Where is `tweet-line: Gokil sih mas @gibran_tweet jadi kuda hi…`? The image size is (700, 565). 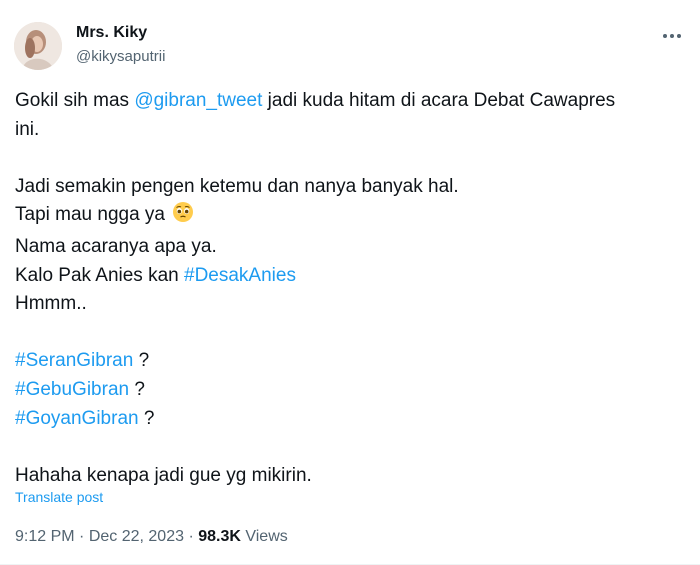 tweet-line: Gokil sih mas @gibran_tweet jadi kuda hi… is located at coordinates (350, 101).